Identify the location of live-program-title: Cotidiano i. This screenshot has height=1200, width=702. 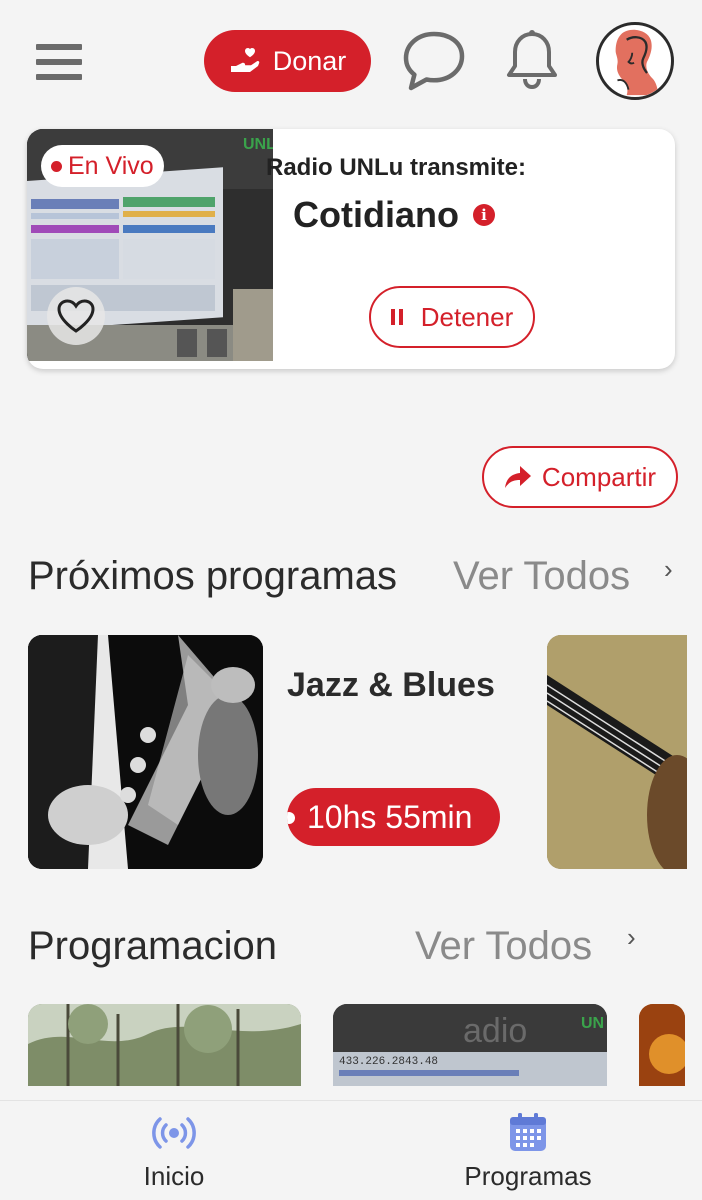
(394, 215).